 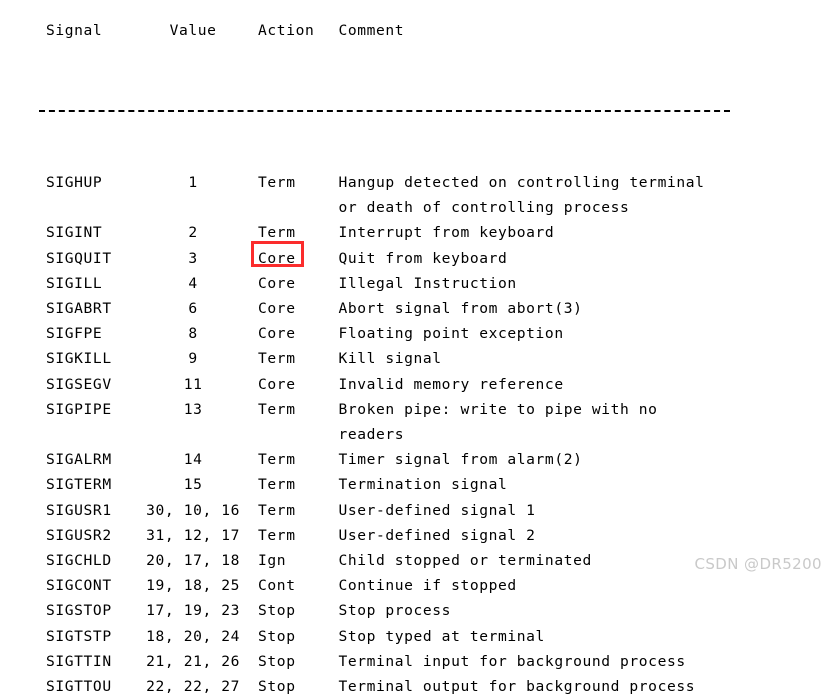 I want to click on cell-signal: SIGSEGV, so click(x=79, y=384).